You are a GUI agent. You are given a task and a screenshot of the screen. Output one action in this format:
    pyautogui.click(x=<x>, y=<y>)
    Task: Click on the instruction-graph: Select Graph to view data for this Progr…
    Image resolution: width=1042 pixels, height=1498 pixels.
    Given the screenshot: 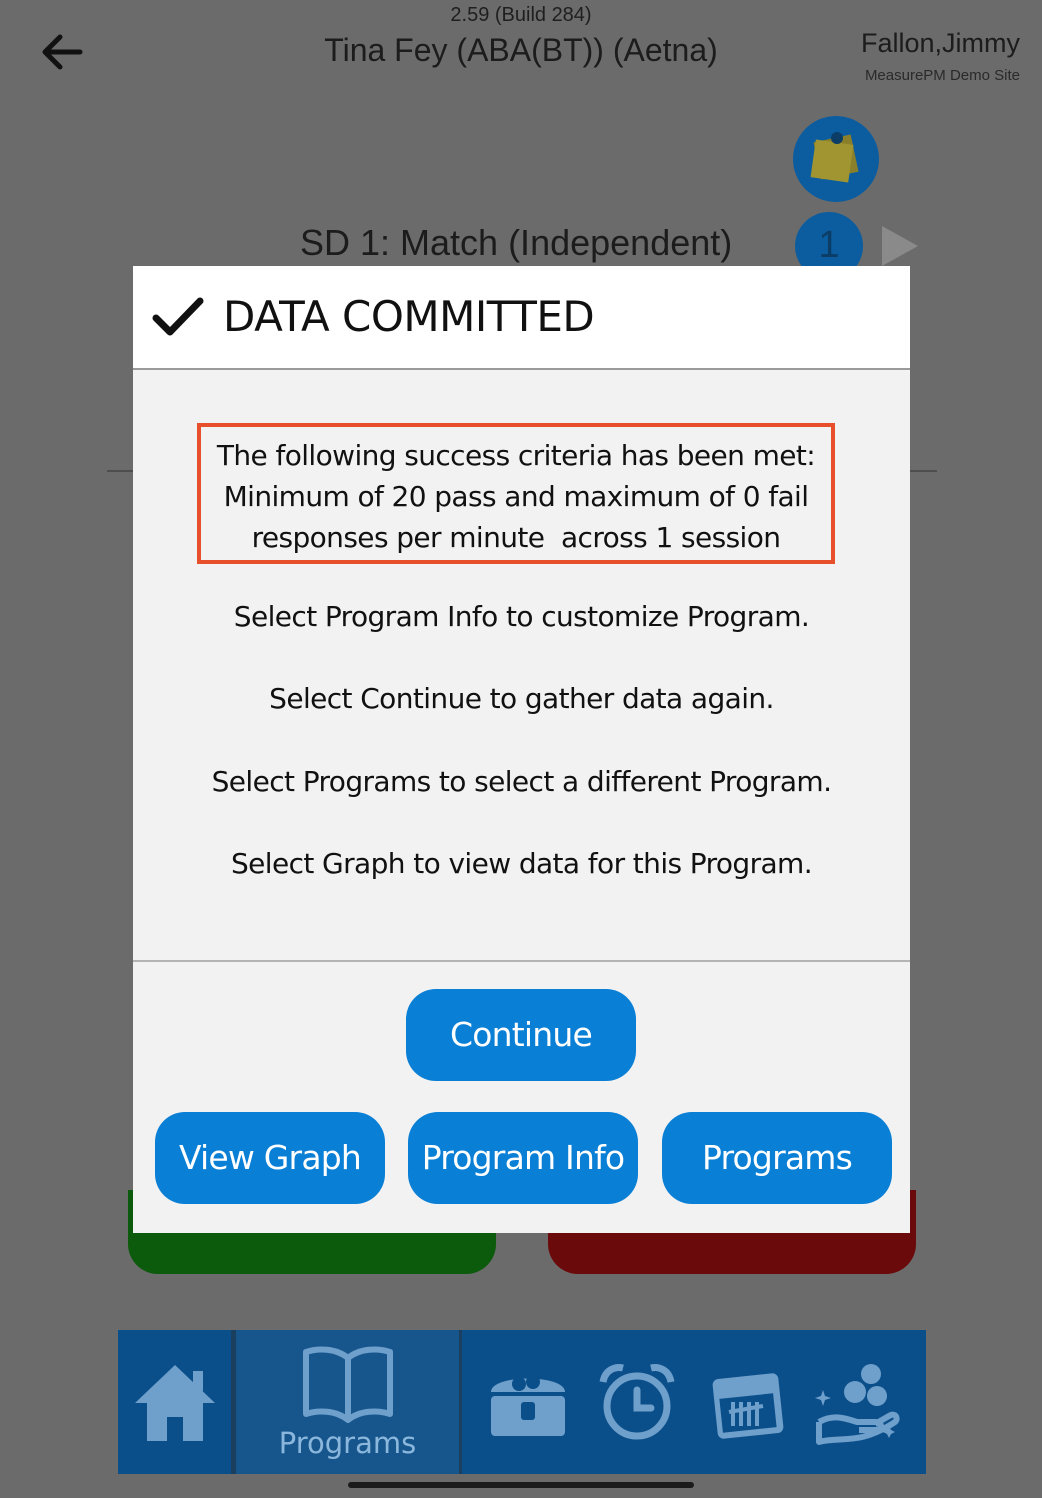 What is the action you would take?
    pyautogui.click(x=521, y=863)
    